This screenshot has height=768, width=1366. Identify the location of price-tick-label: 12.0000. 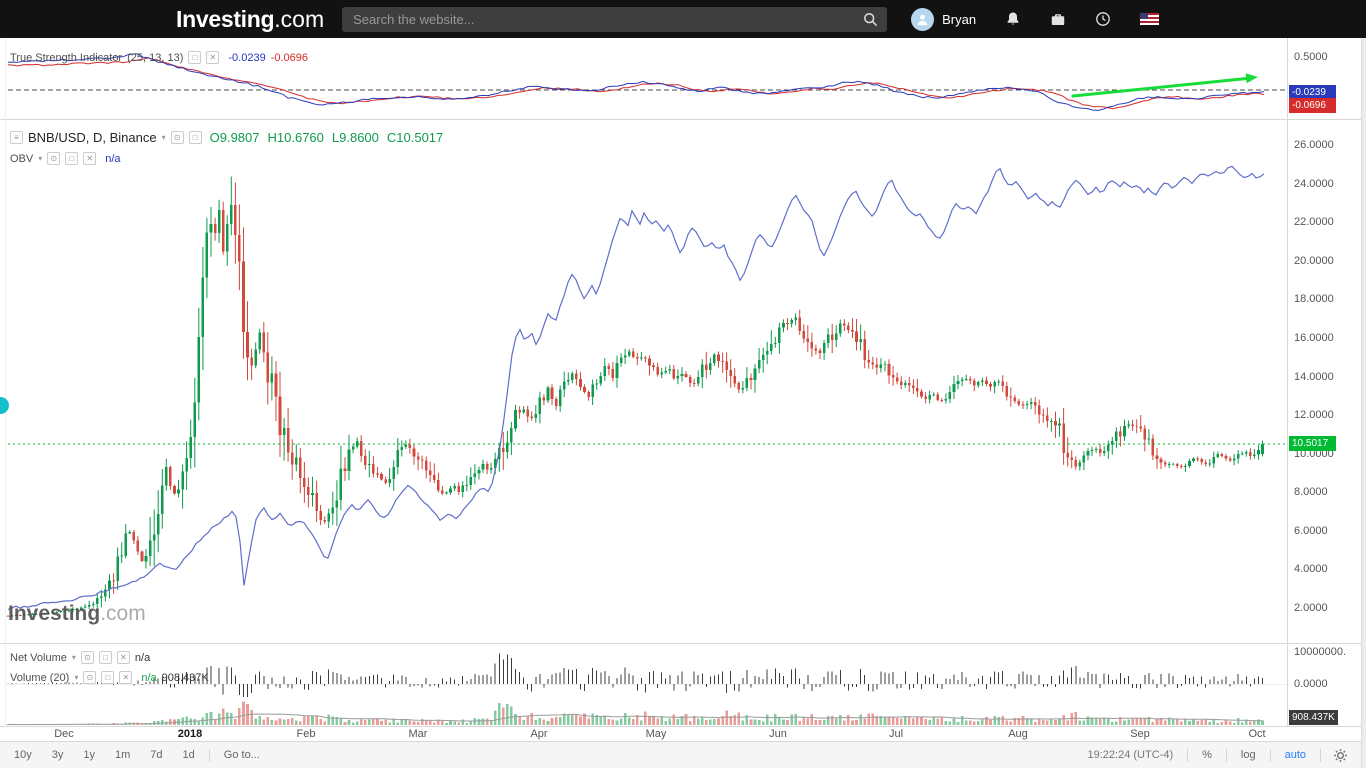
(1314, 415).